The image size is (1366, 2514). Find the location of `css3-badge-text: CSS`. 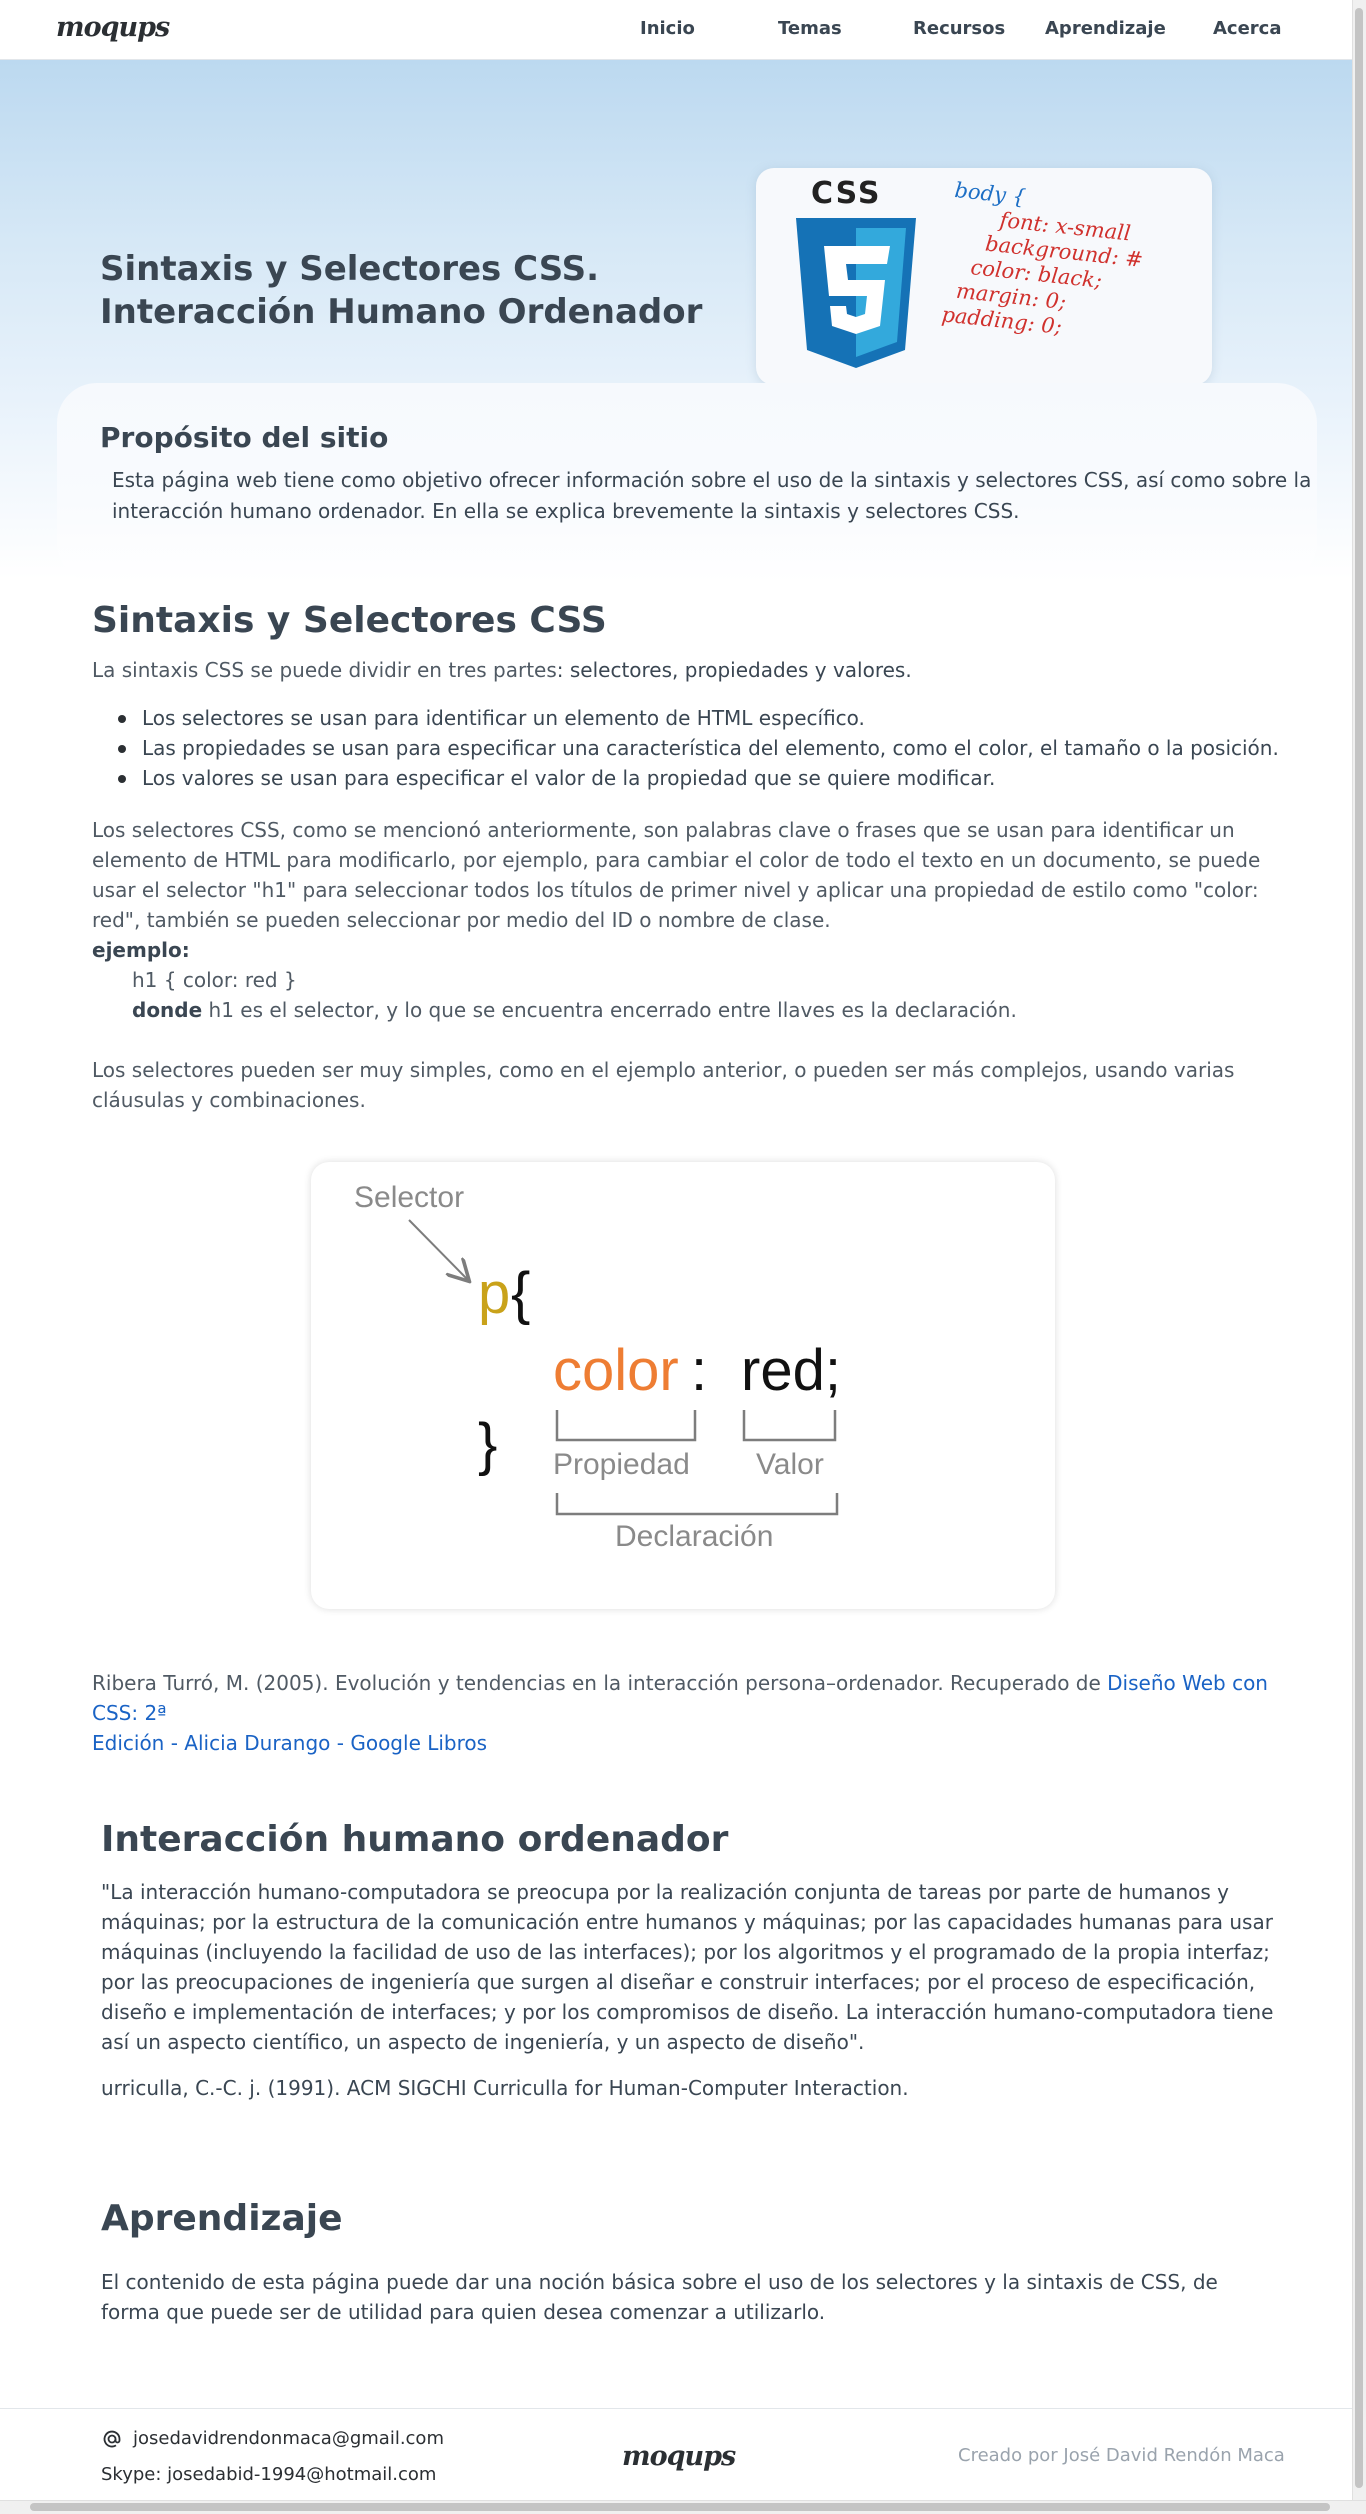

css3-badge-text: CSS is located at coordinates (846, 193).